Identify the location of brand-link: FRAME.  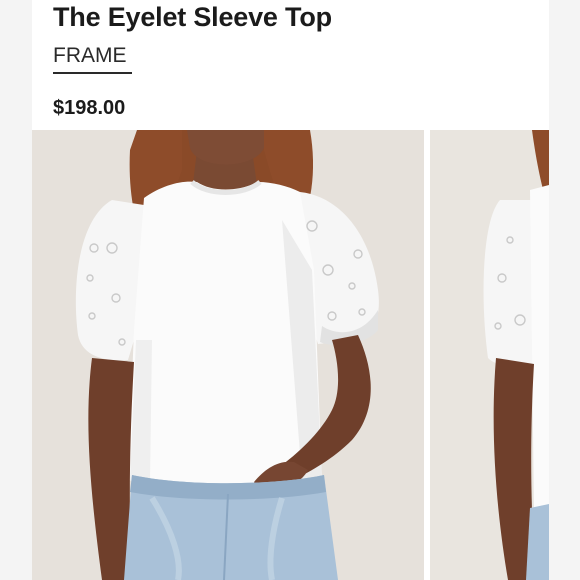
(90, 56).